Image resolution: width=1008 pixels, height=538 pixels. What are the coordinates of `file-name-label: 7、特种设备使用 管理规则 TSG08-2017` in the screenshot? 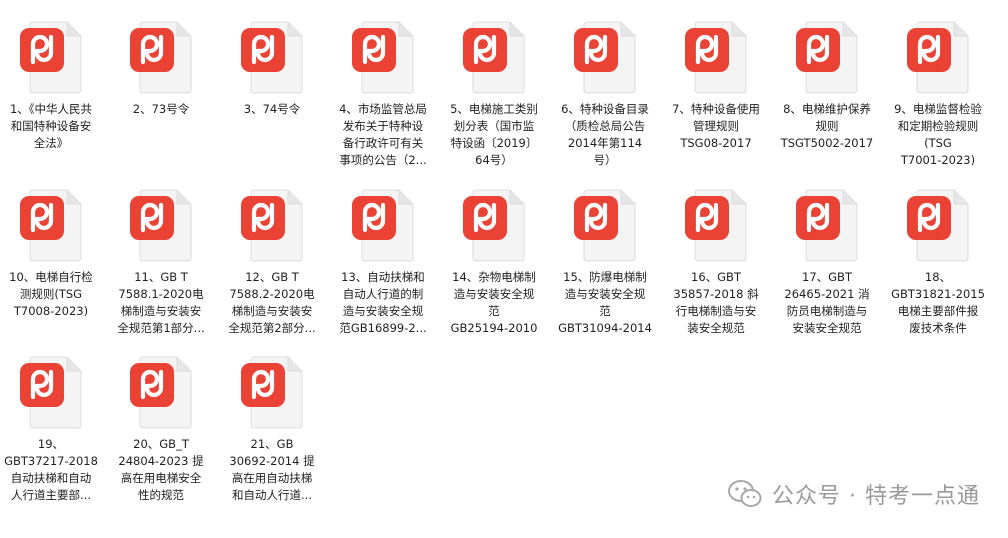 It's located at (716, 126).